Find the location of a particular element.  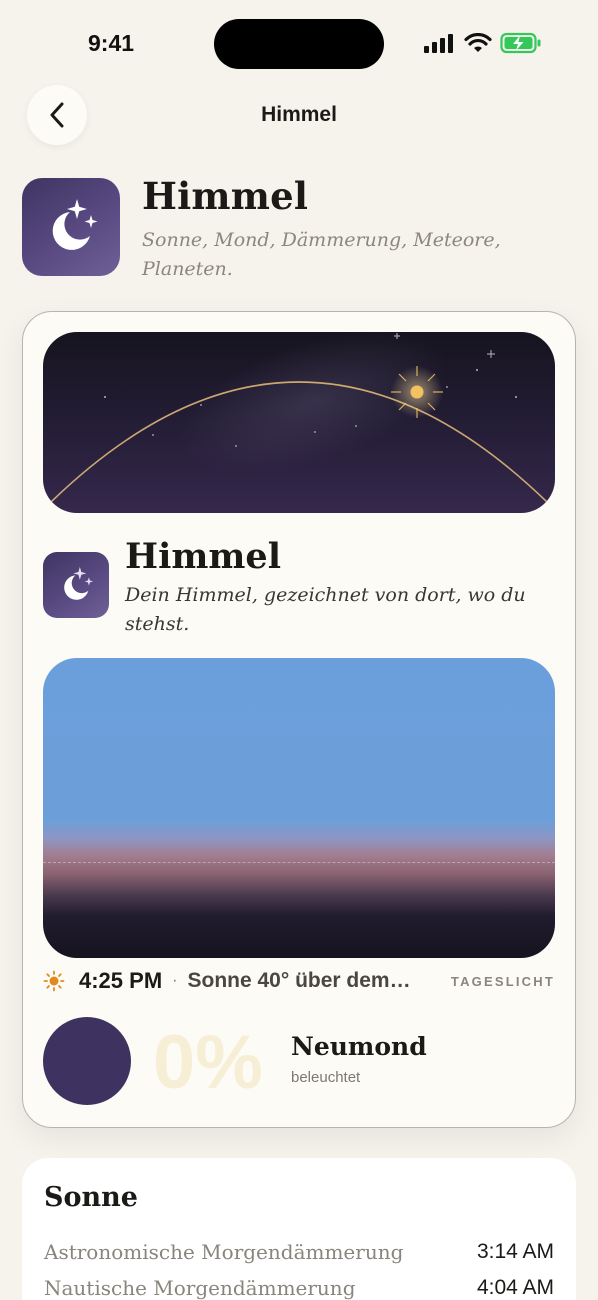

moon-illumination-percent: 0% is located at coordinates (208, 1062).